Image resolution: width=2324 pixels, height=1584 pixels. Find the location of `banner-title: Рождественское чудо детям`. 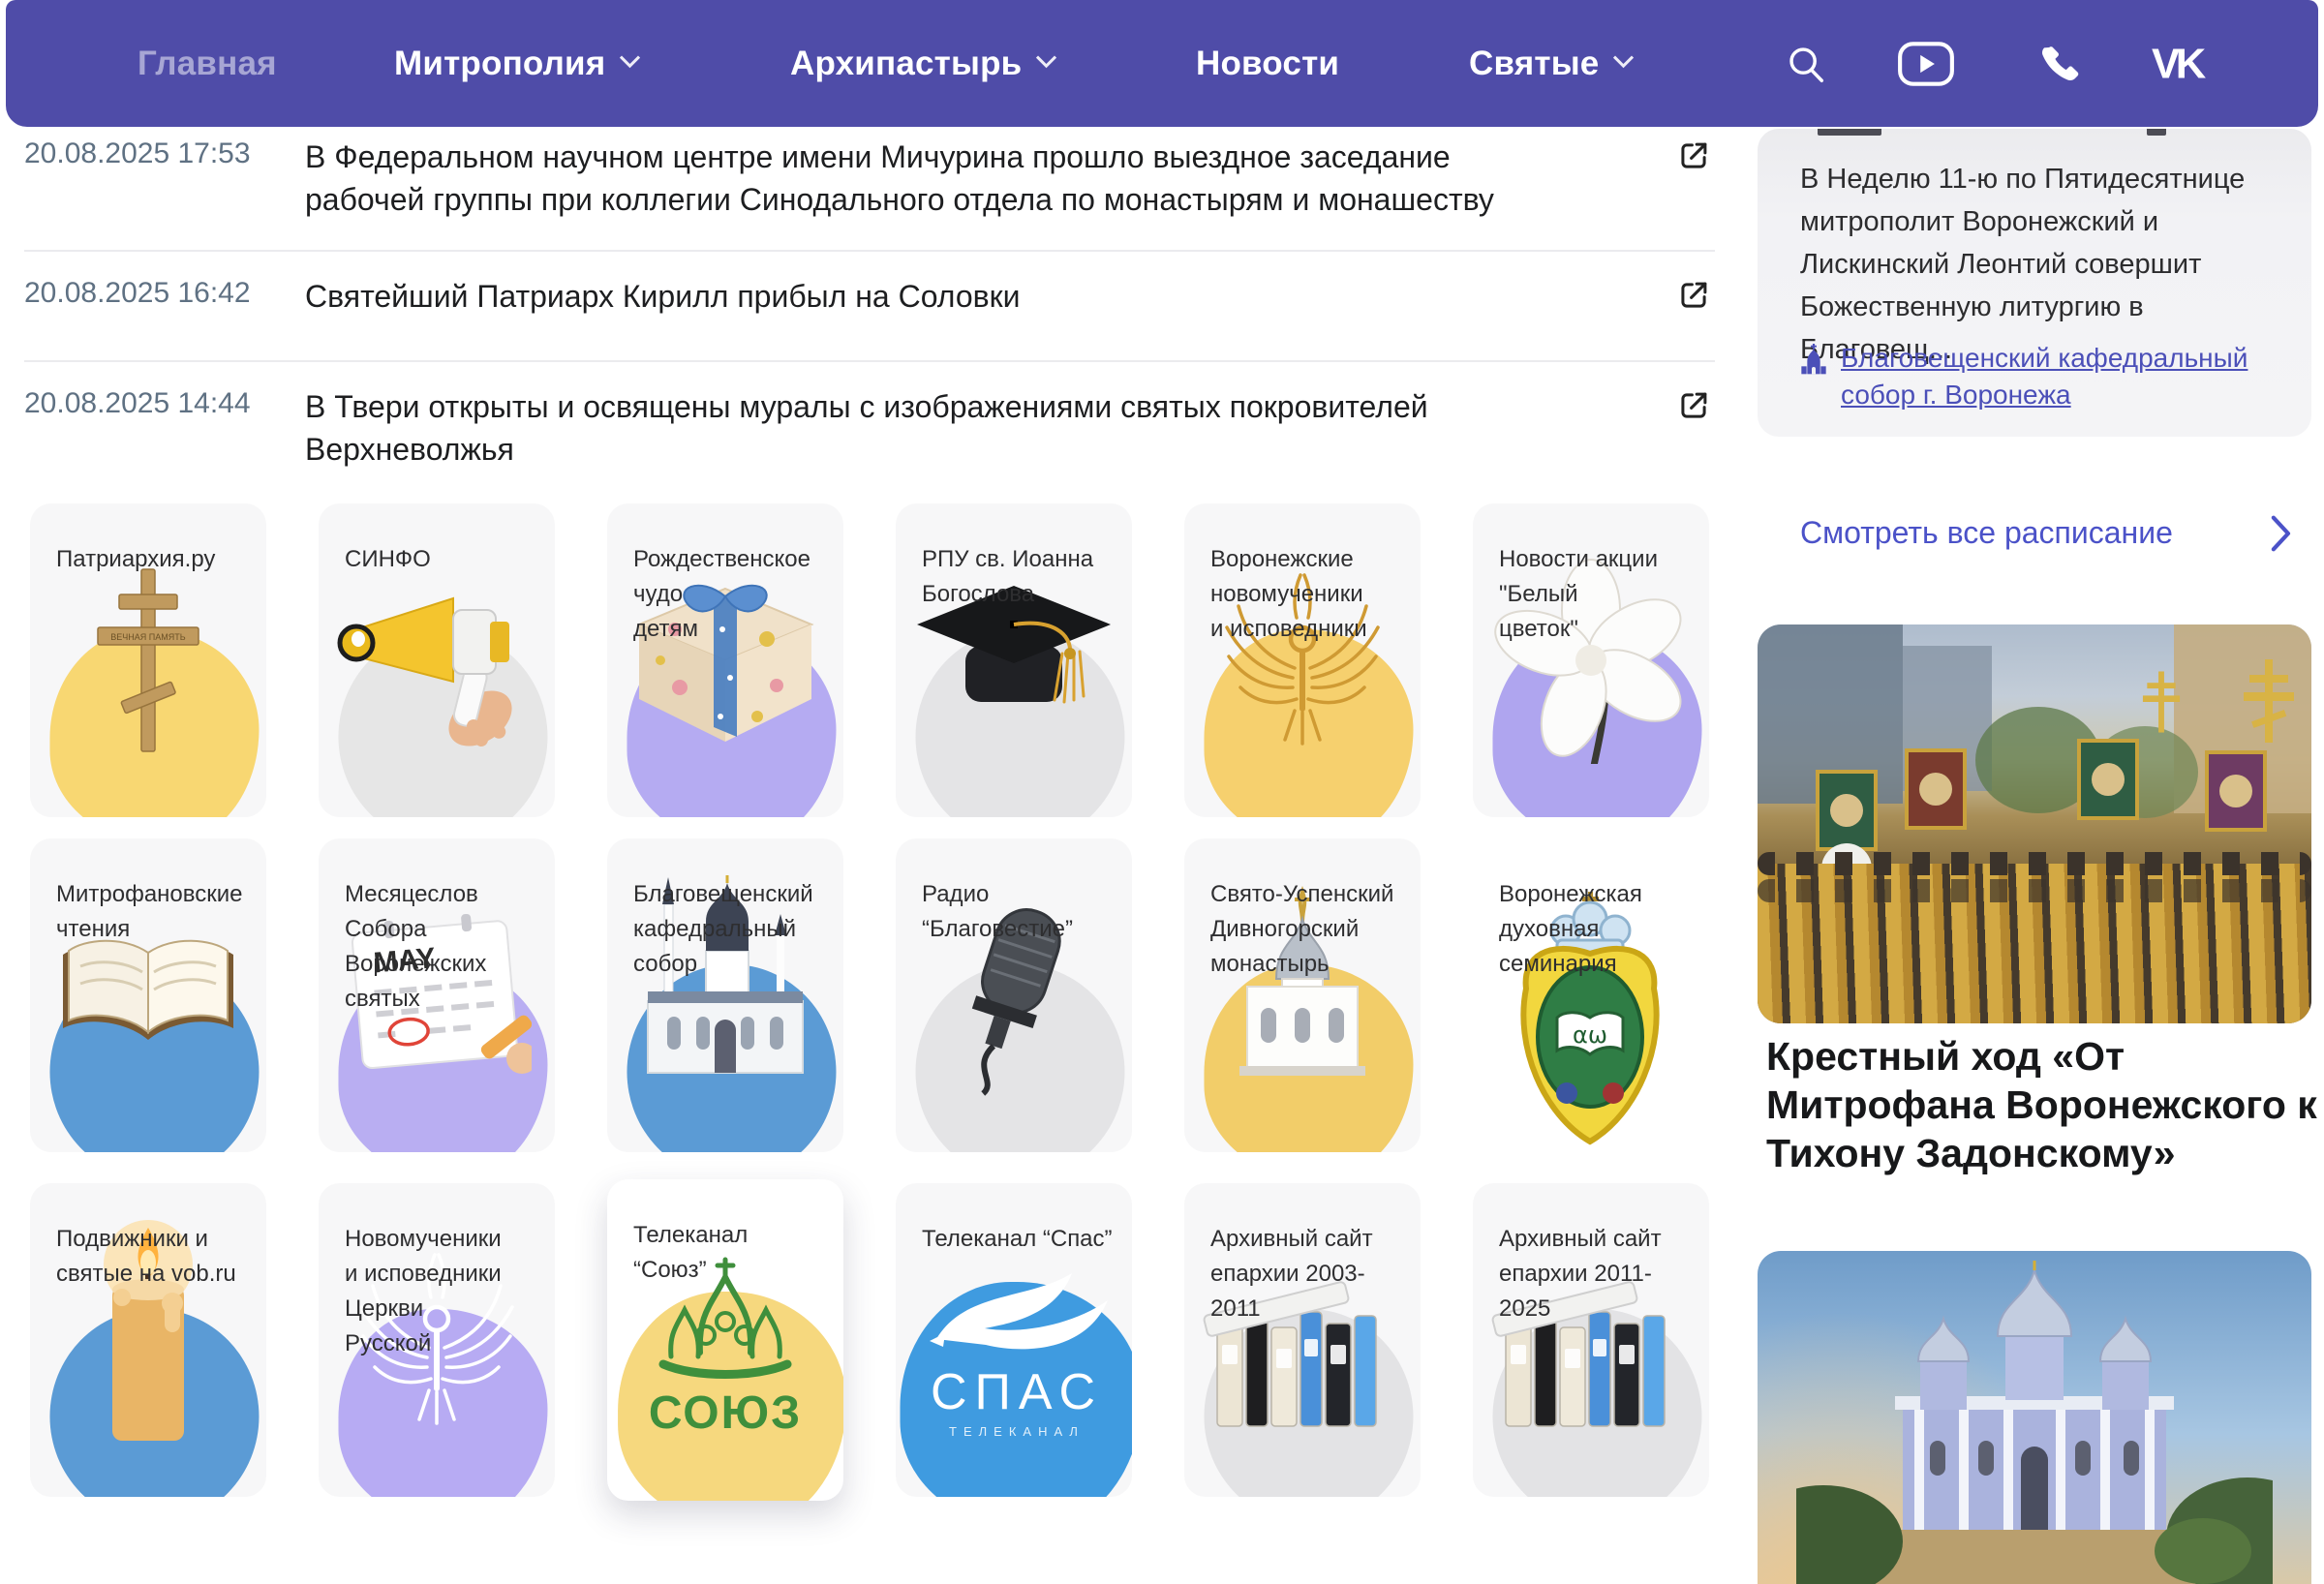

banner-title: Рождественское чудо детям is located at coordinates (722, 594).